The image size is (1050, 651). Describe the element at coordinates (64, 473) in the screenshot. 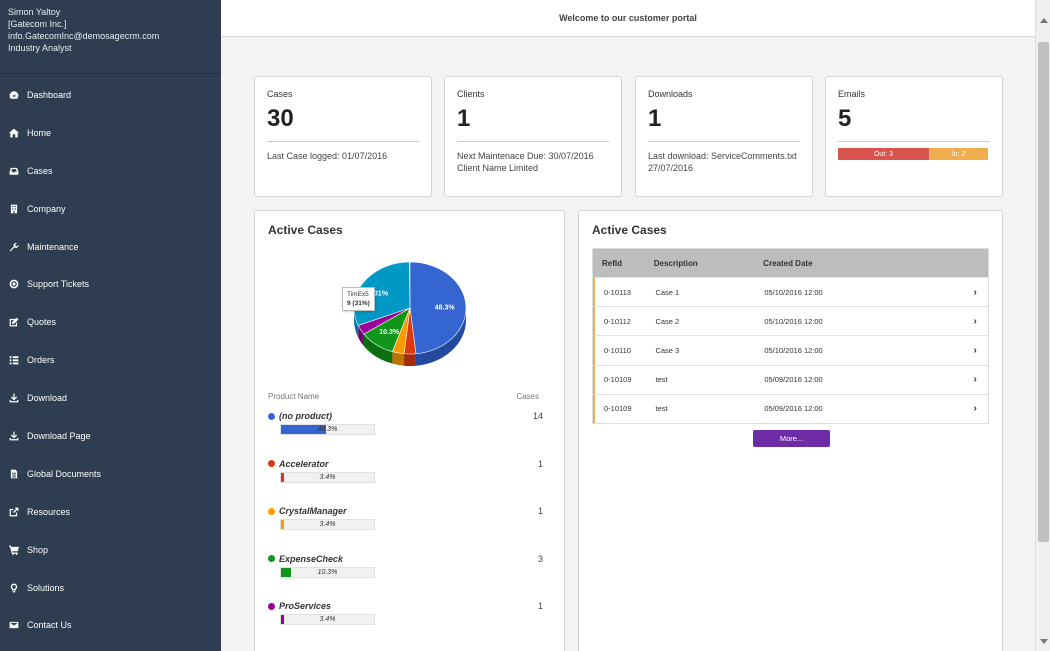

I see `sidebar-item-label: Global Documents` at that location.